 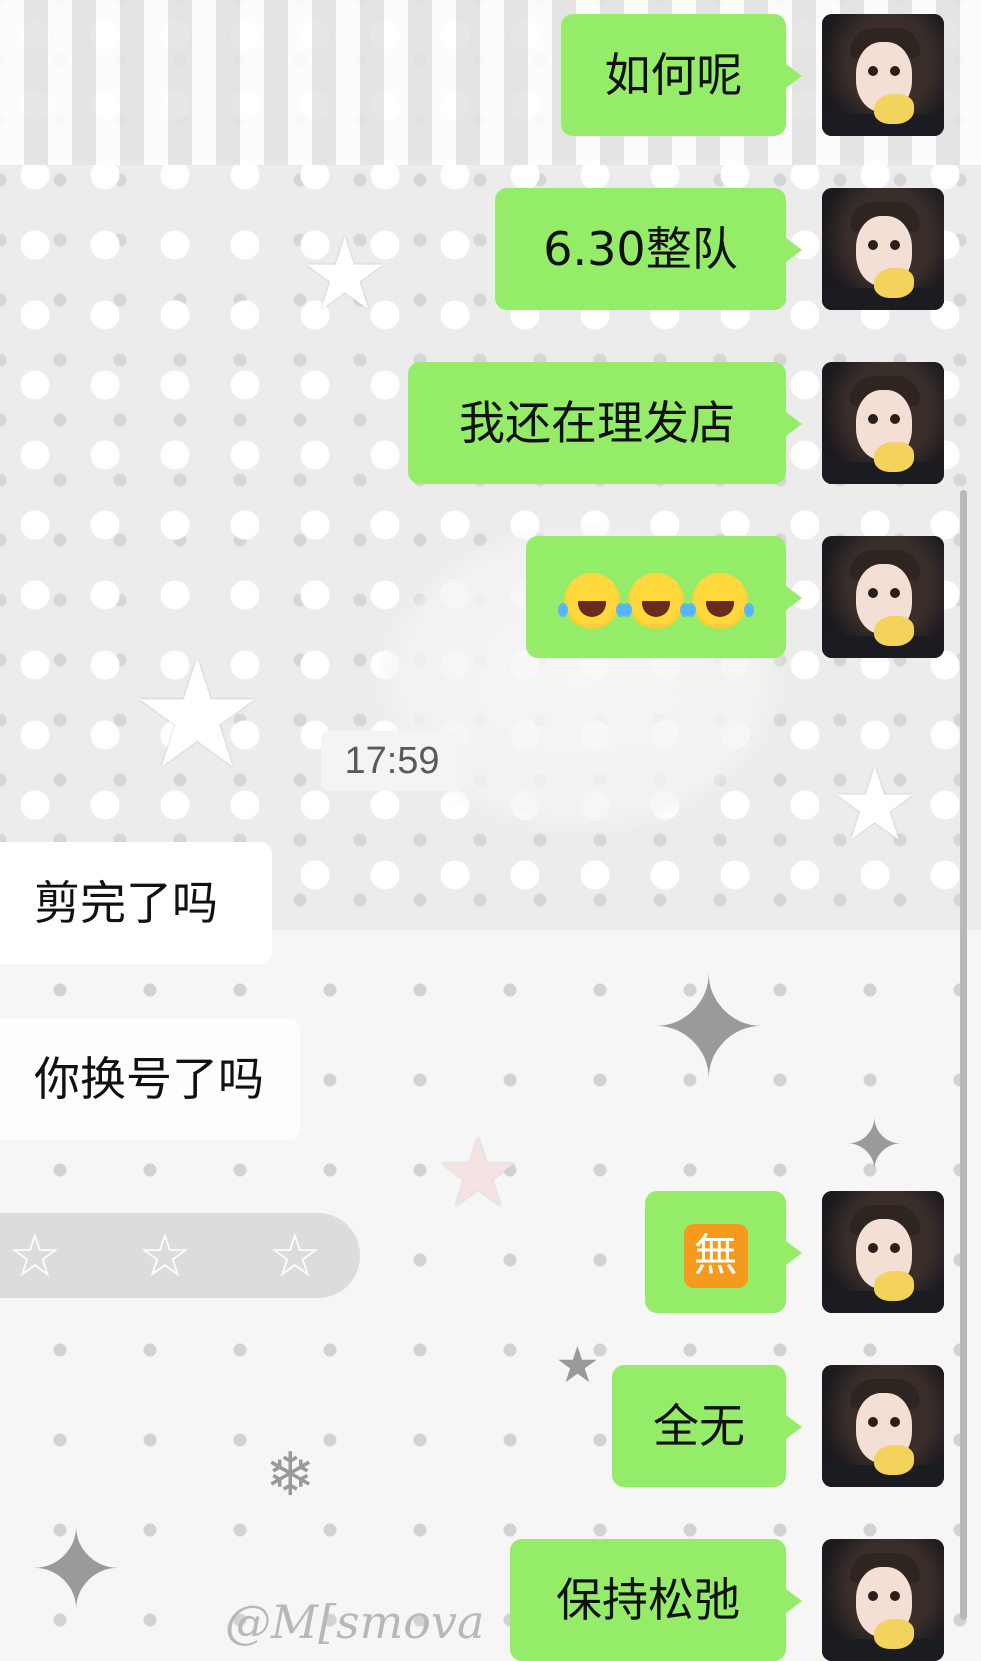 What do you see at coordinates (605, 423) in the screenshot?
I see `sent-message-bubble: 我还在理发店` at bounding box center [605, 423].